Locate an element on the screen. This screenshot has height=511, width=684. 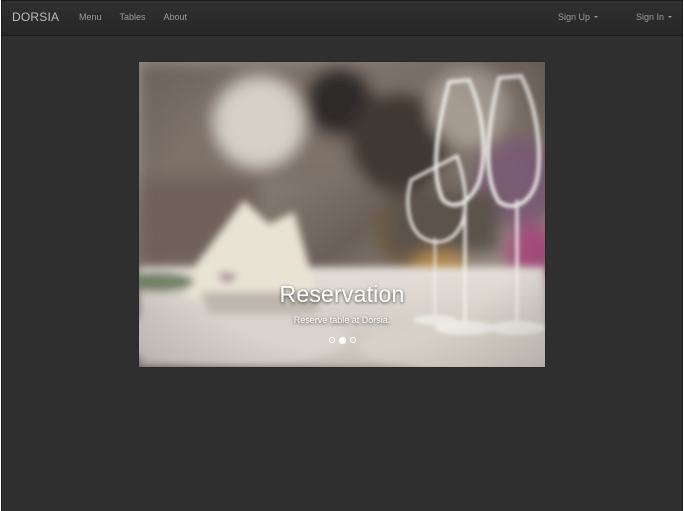
sign-in-dropdown: Sign In is located at coordinates (654, 17).